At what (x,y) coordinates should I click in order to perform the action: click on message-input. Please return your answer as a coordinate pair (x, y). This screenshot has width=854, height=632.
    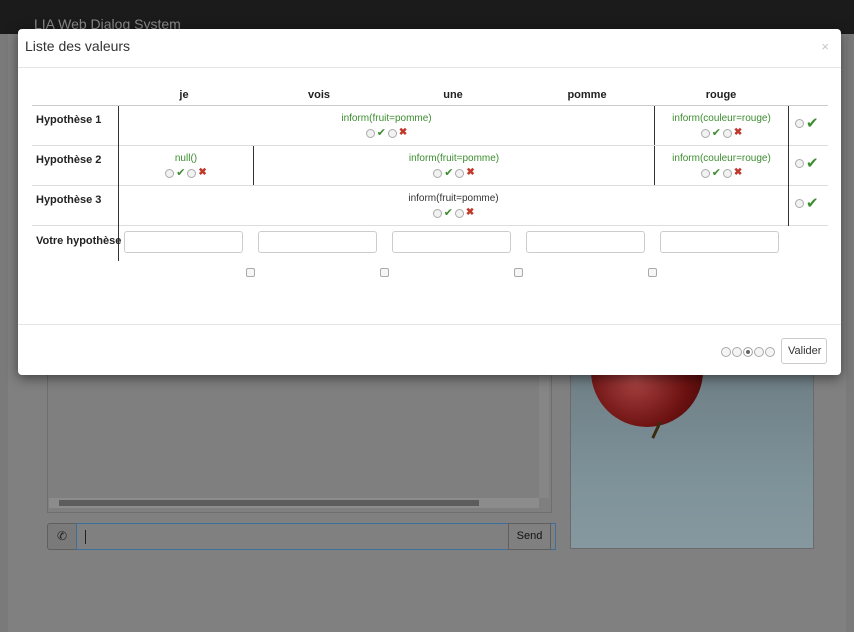
    Looking at the image, I should click on (316, 536).